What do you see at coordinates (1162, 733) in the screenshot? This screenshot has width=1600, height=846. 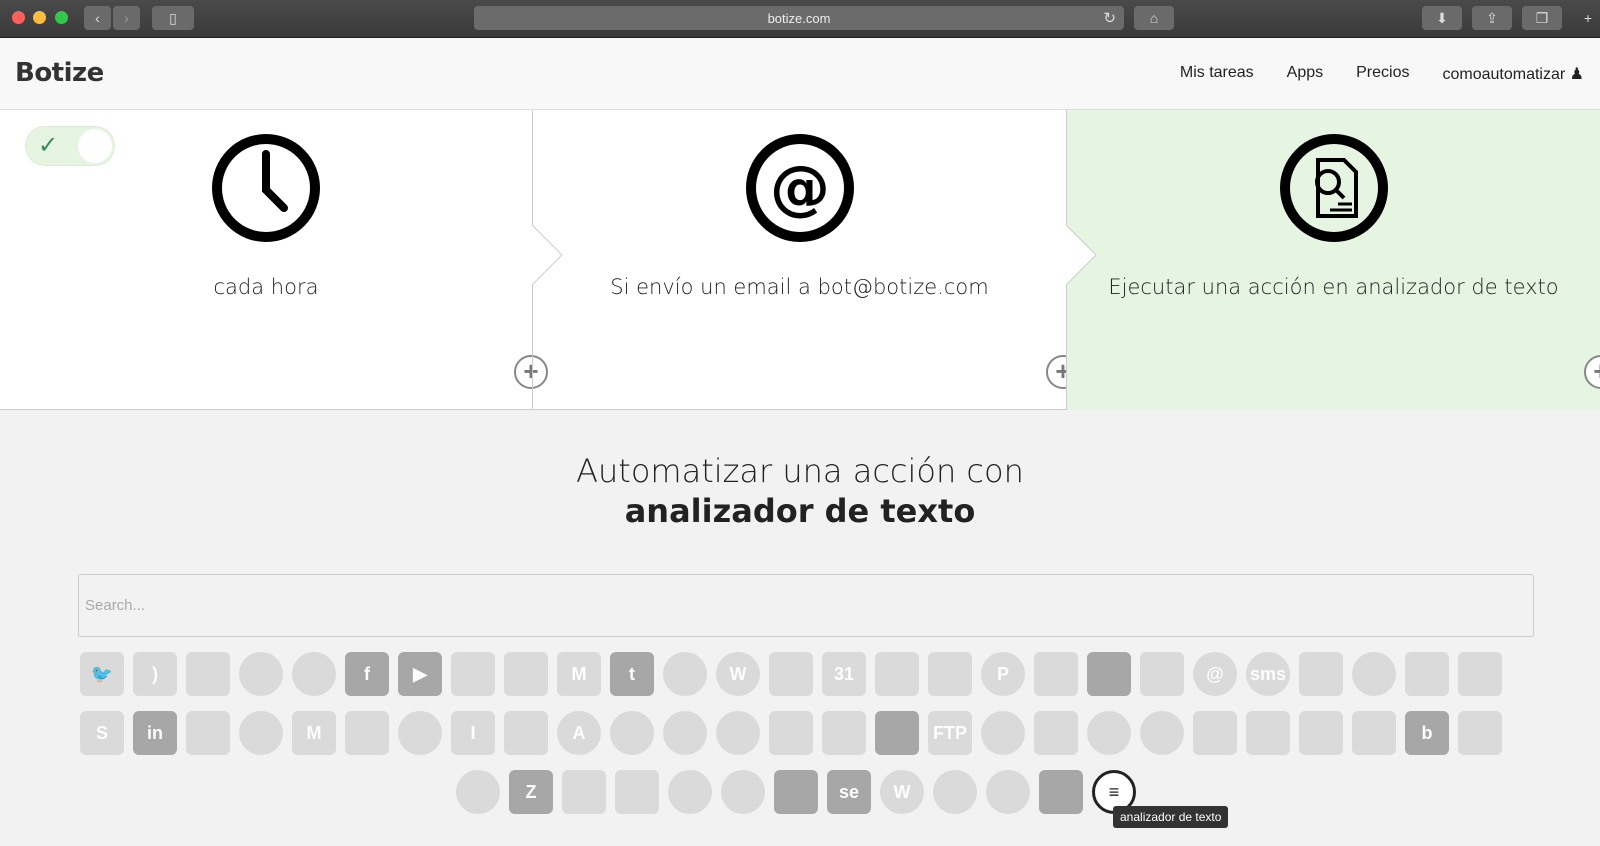 I see `globe-icon` at bounding box center [1162, 733].